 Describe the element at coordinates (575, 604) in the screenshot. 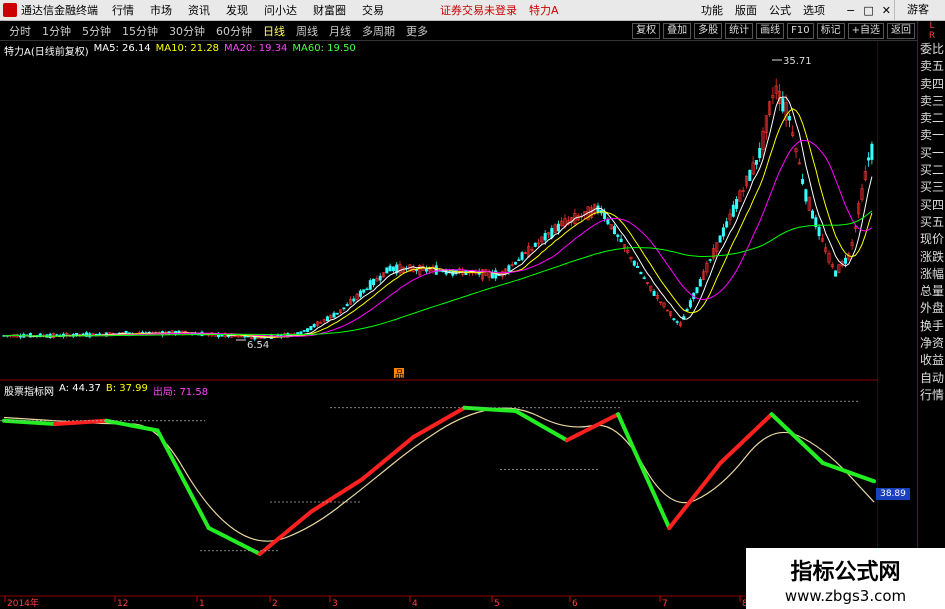

I see `x-tick-label-7: 6` at that location.